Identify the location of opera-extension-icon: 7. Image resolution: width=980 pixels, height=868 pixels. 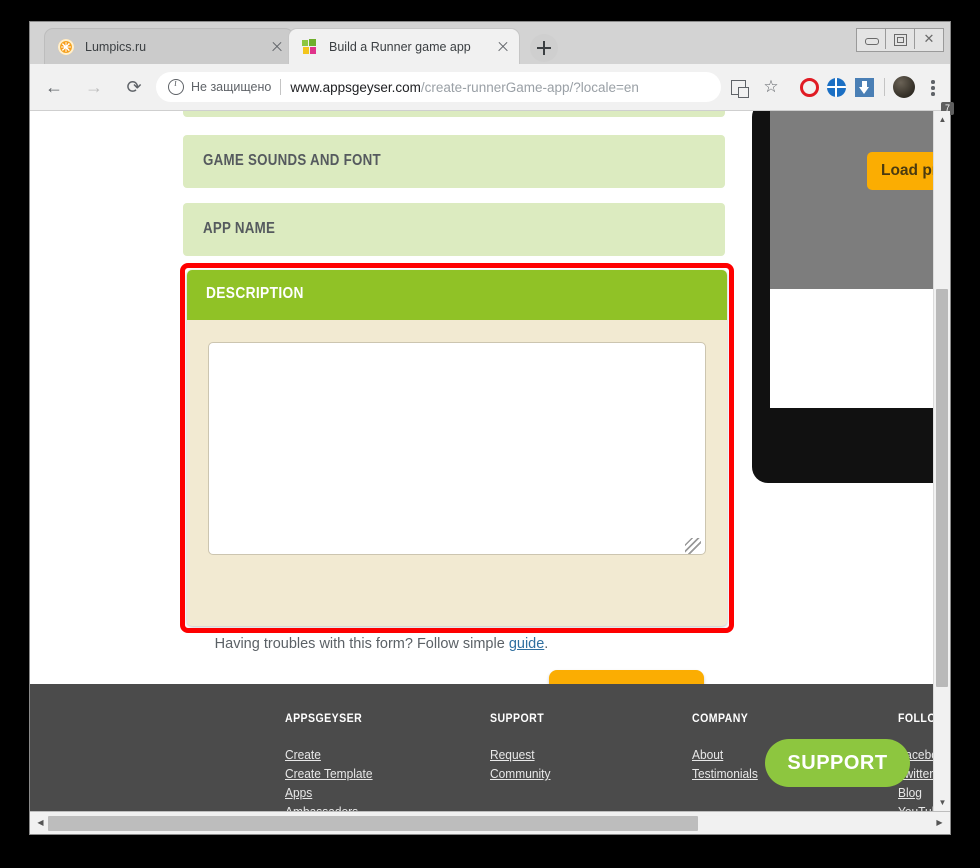
(877, 96).